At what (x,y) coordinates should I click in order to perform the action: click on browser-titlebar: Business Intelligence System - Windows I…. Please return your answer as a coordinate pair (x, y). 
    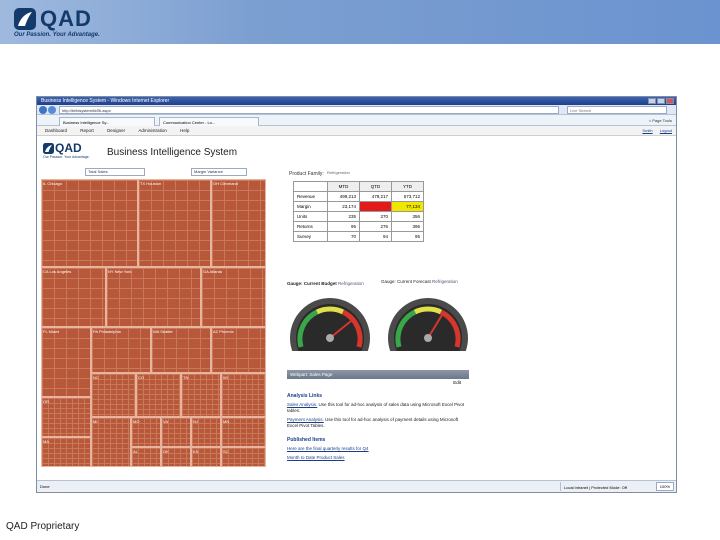
    Looking at the image, I should click on (356, 101).